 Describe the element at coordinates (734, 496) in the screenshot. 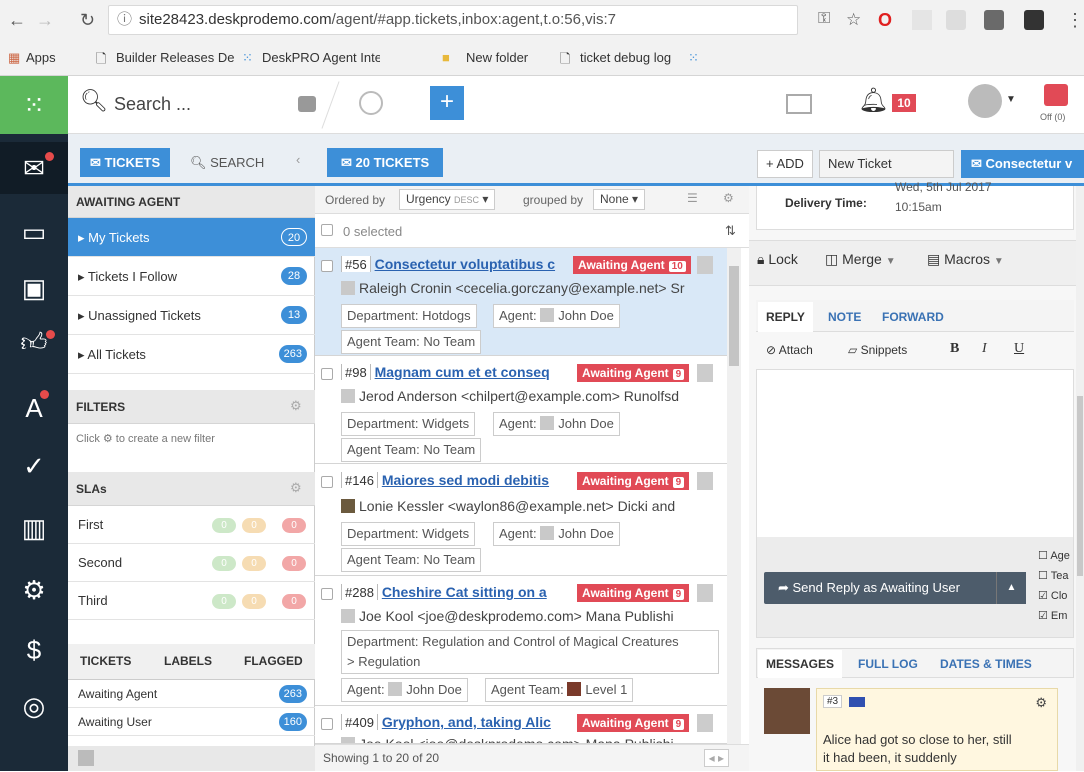

I see `list-scrollbar` at that location.